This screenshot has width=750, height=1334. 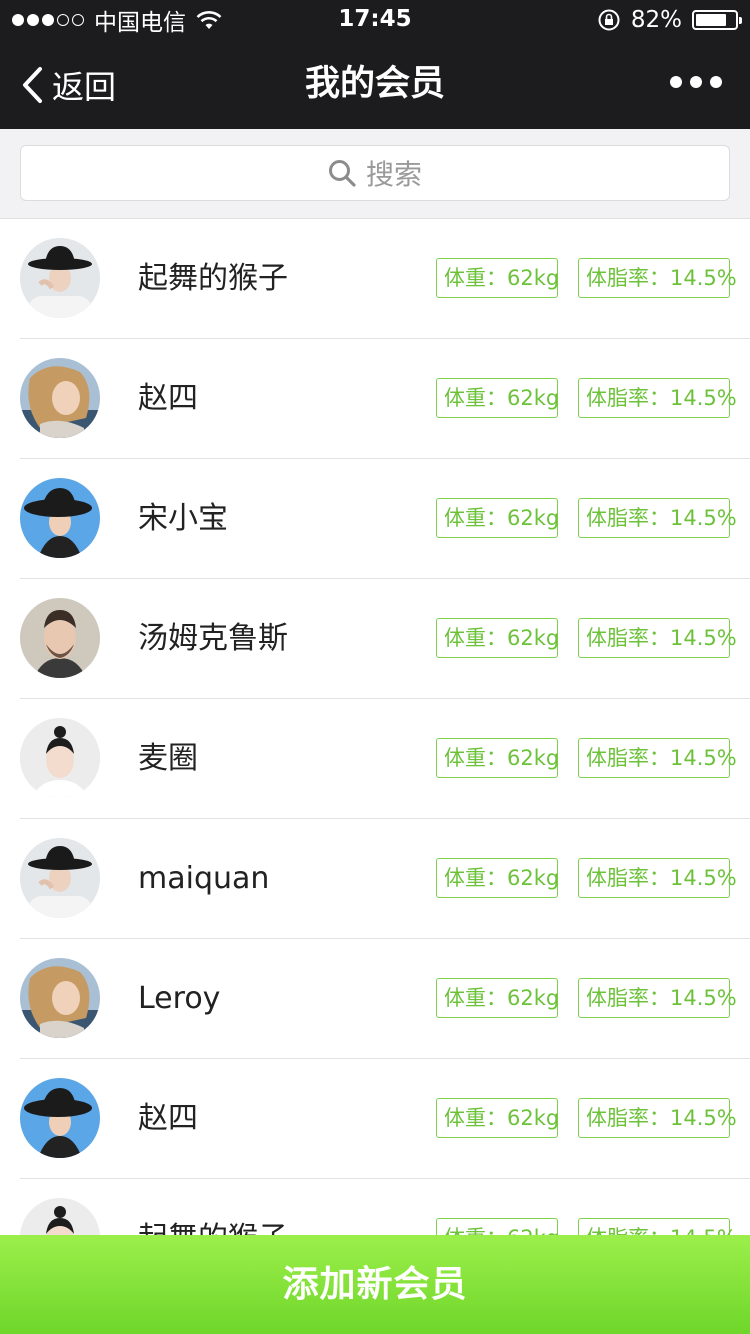 What do you see at coordinates (168, 758) in the screenshot?
I see `member-name: 麦圈` at bounding box center [168, 758].